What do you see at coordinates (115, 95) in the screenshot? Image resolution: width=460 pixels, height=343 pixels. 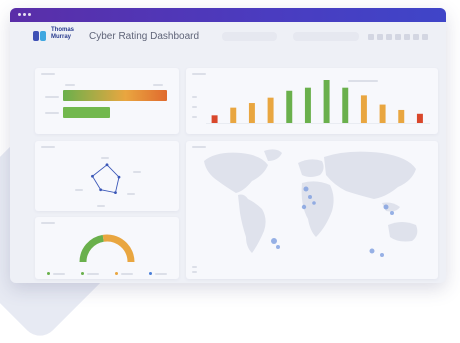 I see `rating-bar-overall` at bounding box center [115, 95].